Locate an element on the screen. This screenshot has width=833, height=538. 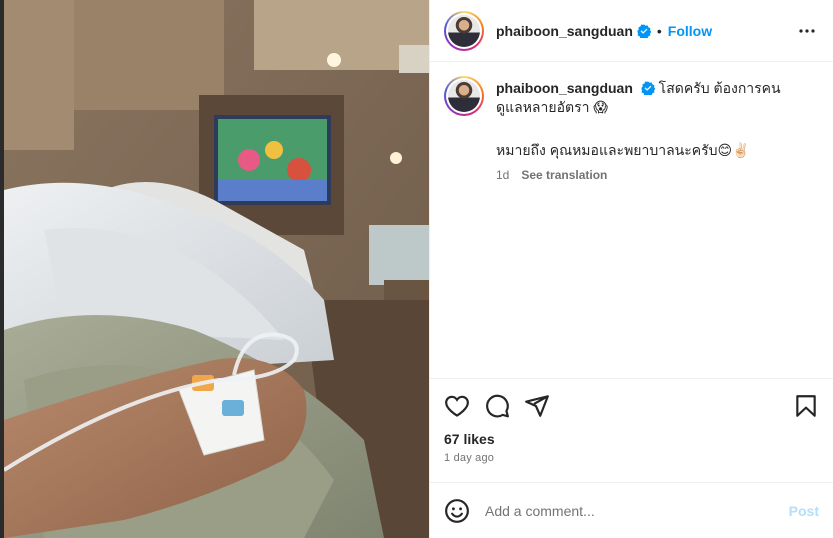
comment-icon is located at coordinates (497, 406).